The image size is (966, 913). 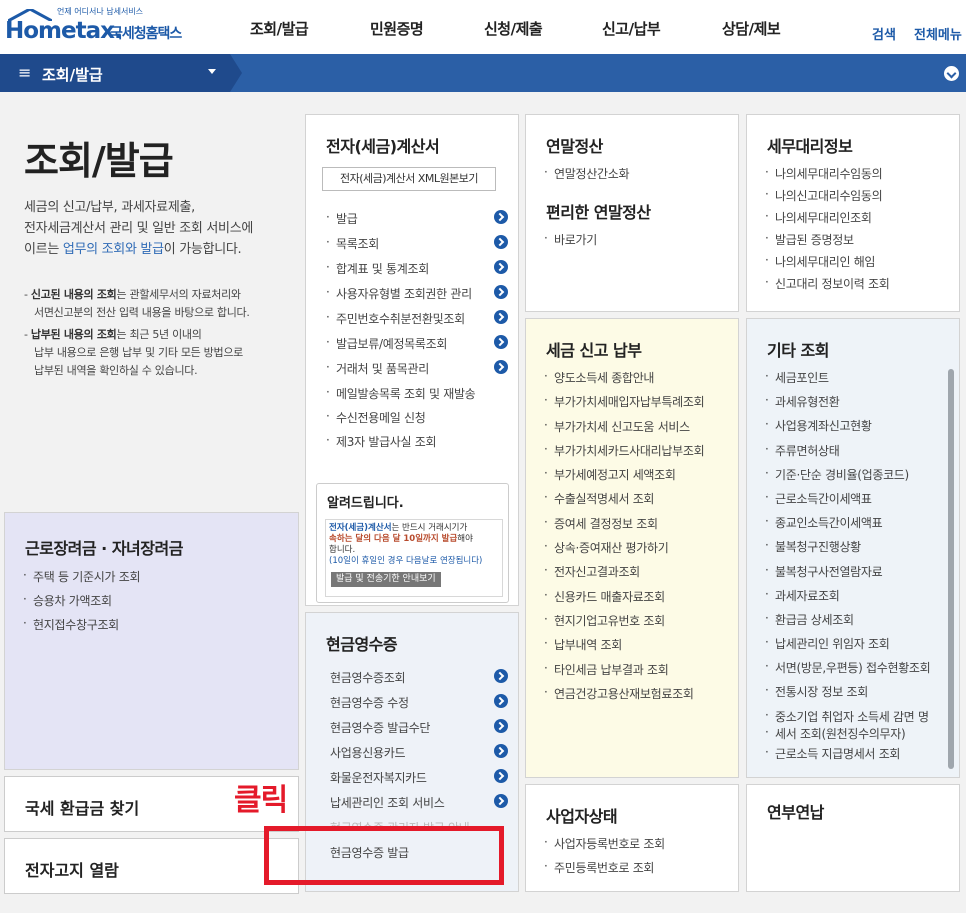 What do you see at coordinates (951, 73) in the screenshot?
I see `chevron-down-icon` at bounding box center [951, 73].